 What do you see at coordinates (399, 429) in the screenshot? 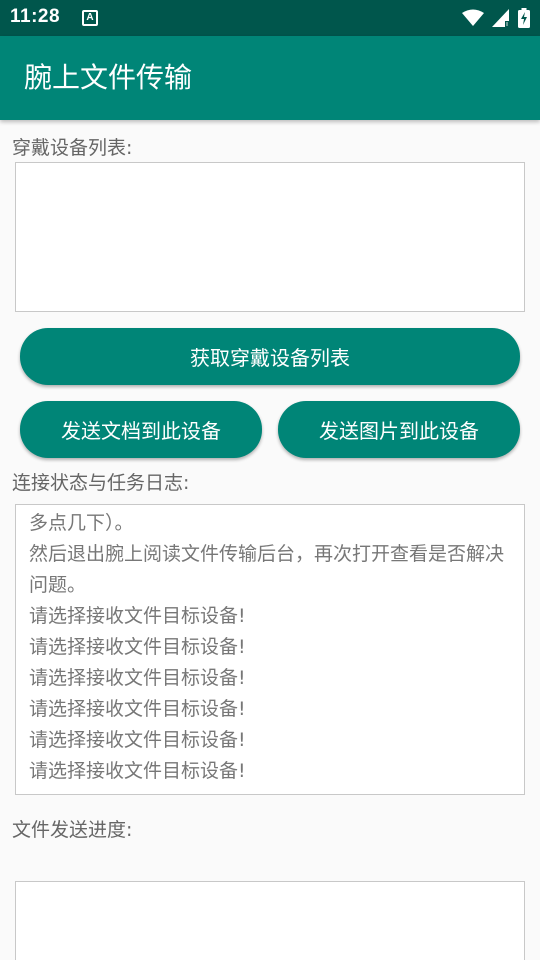
I see `send-image-button: 发送图片到此设备` at bounding box center [399, 429].